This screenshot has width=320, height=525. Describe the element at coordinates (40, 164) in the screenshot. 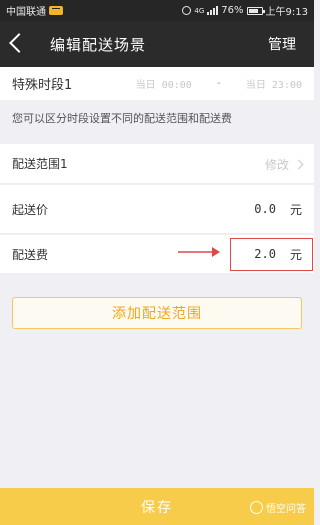

I see `delivery-range-label: 配送范围1` at that location.